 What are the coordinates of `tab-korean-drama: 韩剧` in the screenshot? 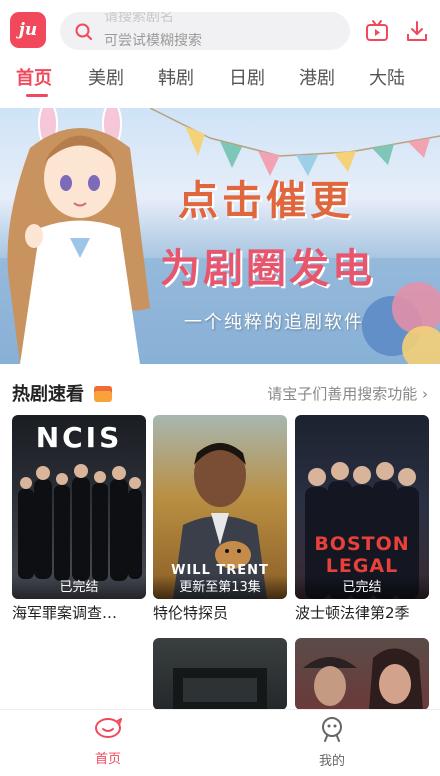 It's located at (176, 77).